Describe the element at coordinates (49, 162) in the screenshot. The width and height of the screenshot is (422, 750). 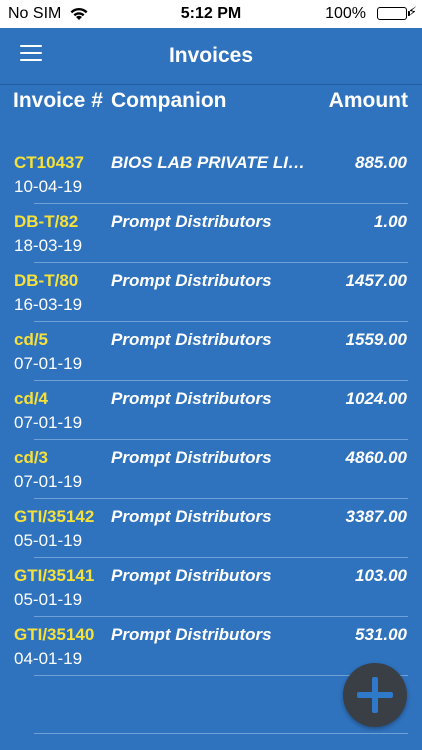
I see `invoice-number: CT10437` at that location.